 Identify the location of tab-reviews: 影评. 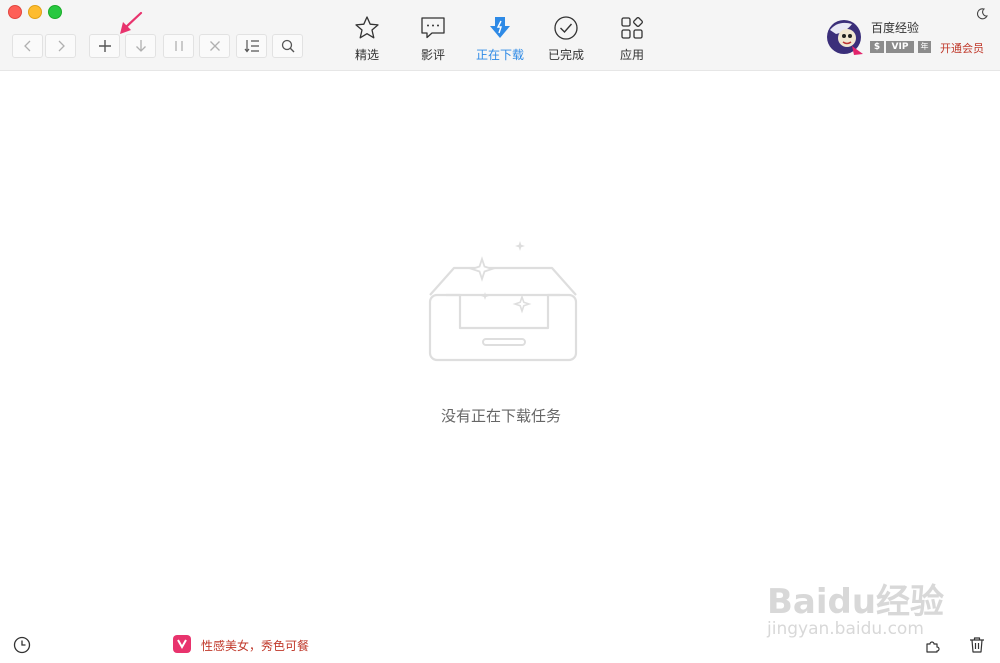
(433, 39).